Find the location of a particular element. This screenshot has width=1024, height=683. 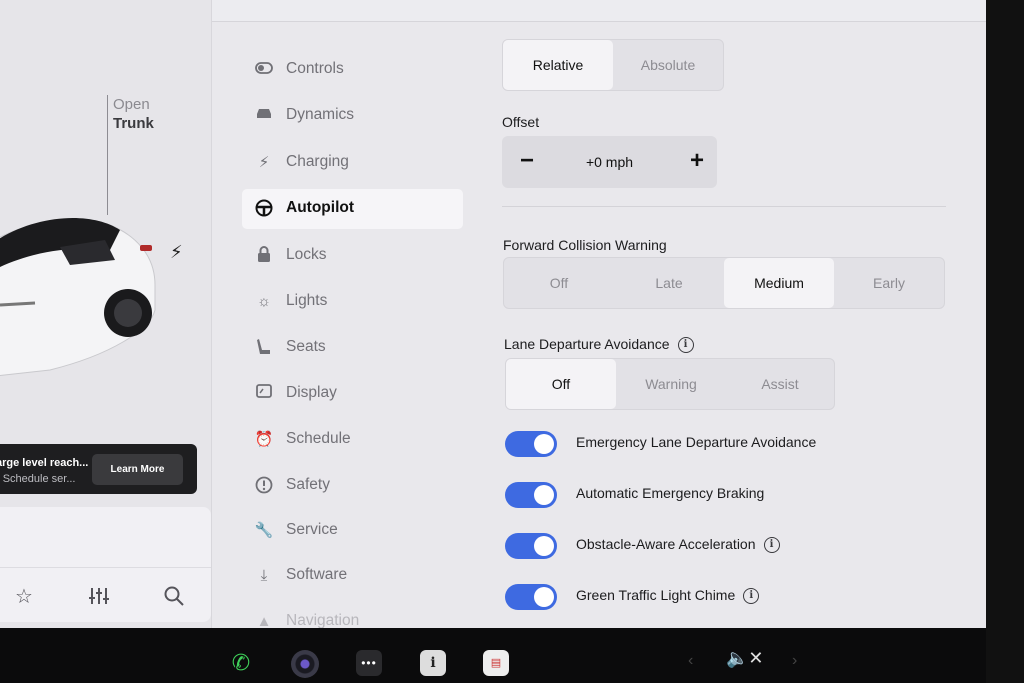

more-icon: ••• is located at coordinates (369, 663).